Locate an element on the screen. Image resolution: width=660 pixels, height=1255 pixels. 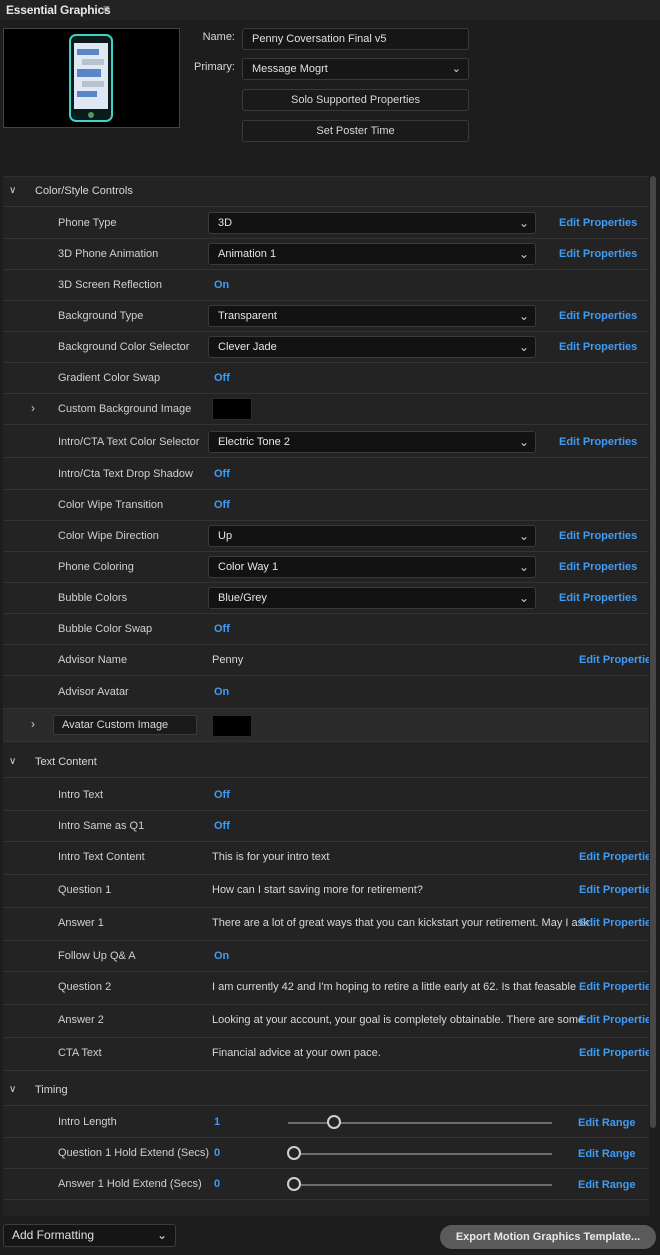
bubble-colors-select: Blue/Grey ⌄ is located at coordinates (372, 598).